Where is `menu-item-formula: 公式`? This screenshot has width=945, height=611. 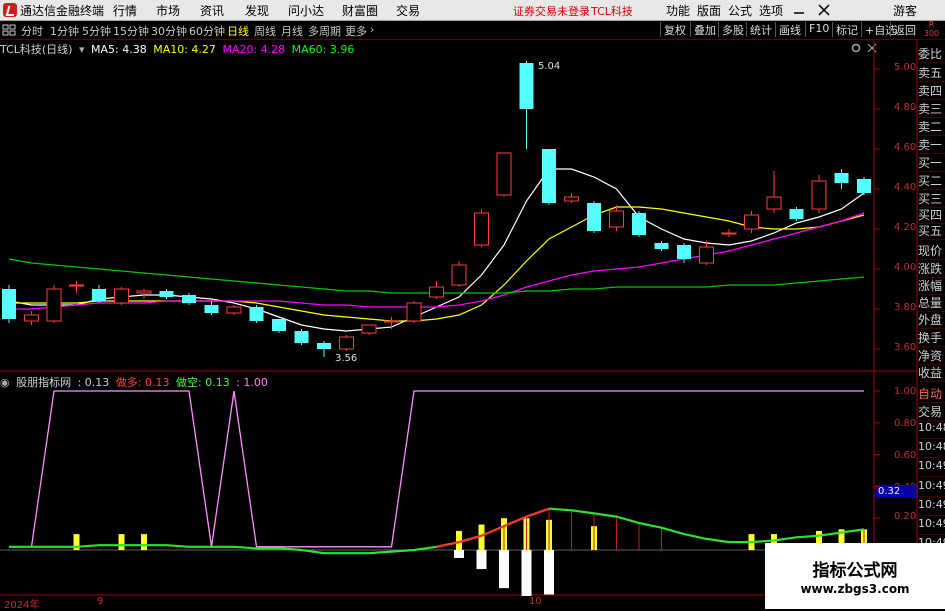 menu-item-formula: 公式 is located at coordinates (740, 10).